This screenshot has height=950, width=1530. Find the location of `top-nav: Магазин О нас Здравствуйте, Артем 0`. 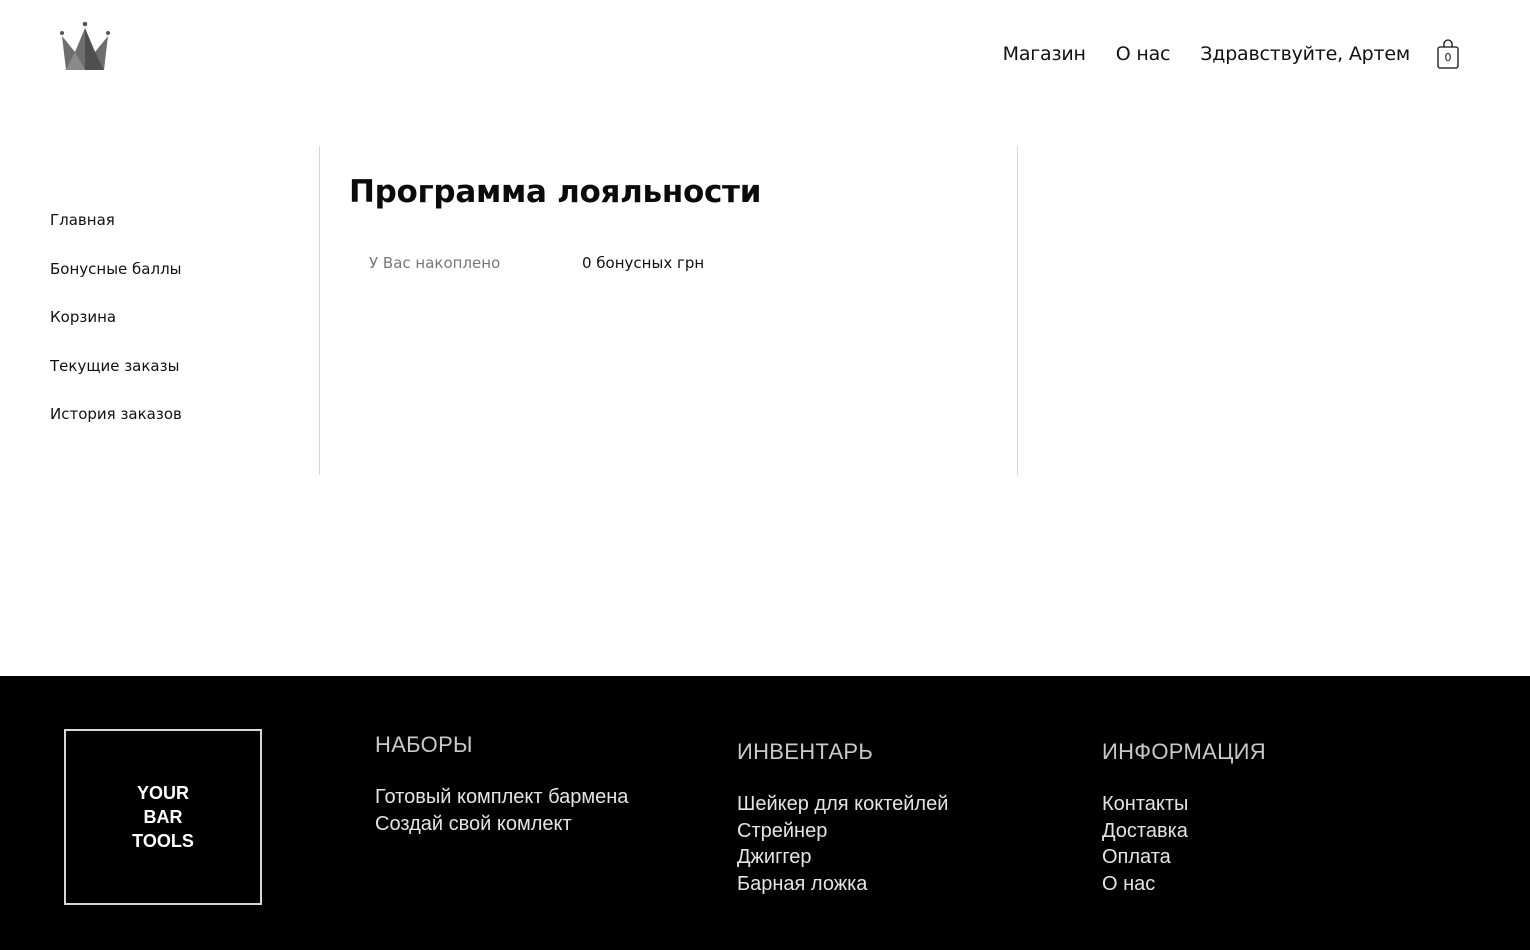

top-nav: Магазин О нас Здравствуйте, Артем 0 is located at coordinates (1216, 54).